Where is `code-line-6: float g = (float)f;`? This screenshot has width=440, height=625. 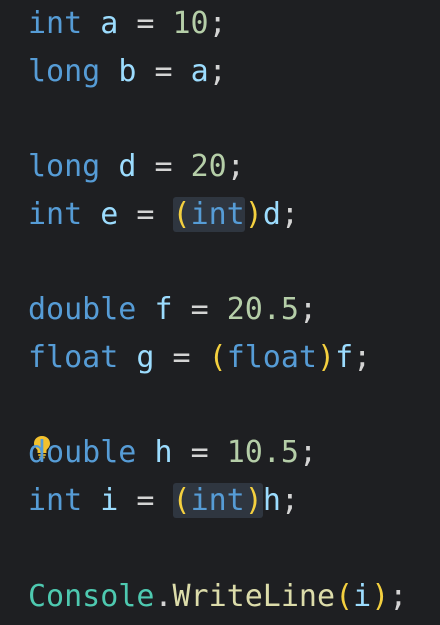 code-line-6: float g = (float)f; is located at coordinates (199, 358).